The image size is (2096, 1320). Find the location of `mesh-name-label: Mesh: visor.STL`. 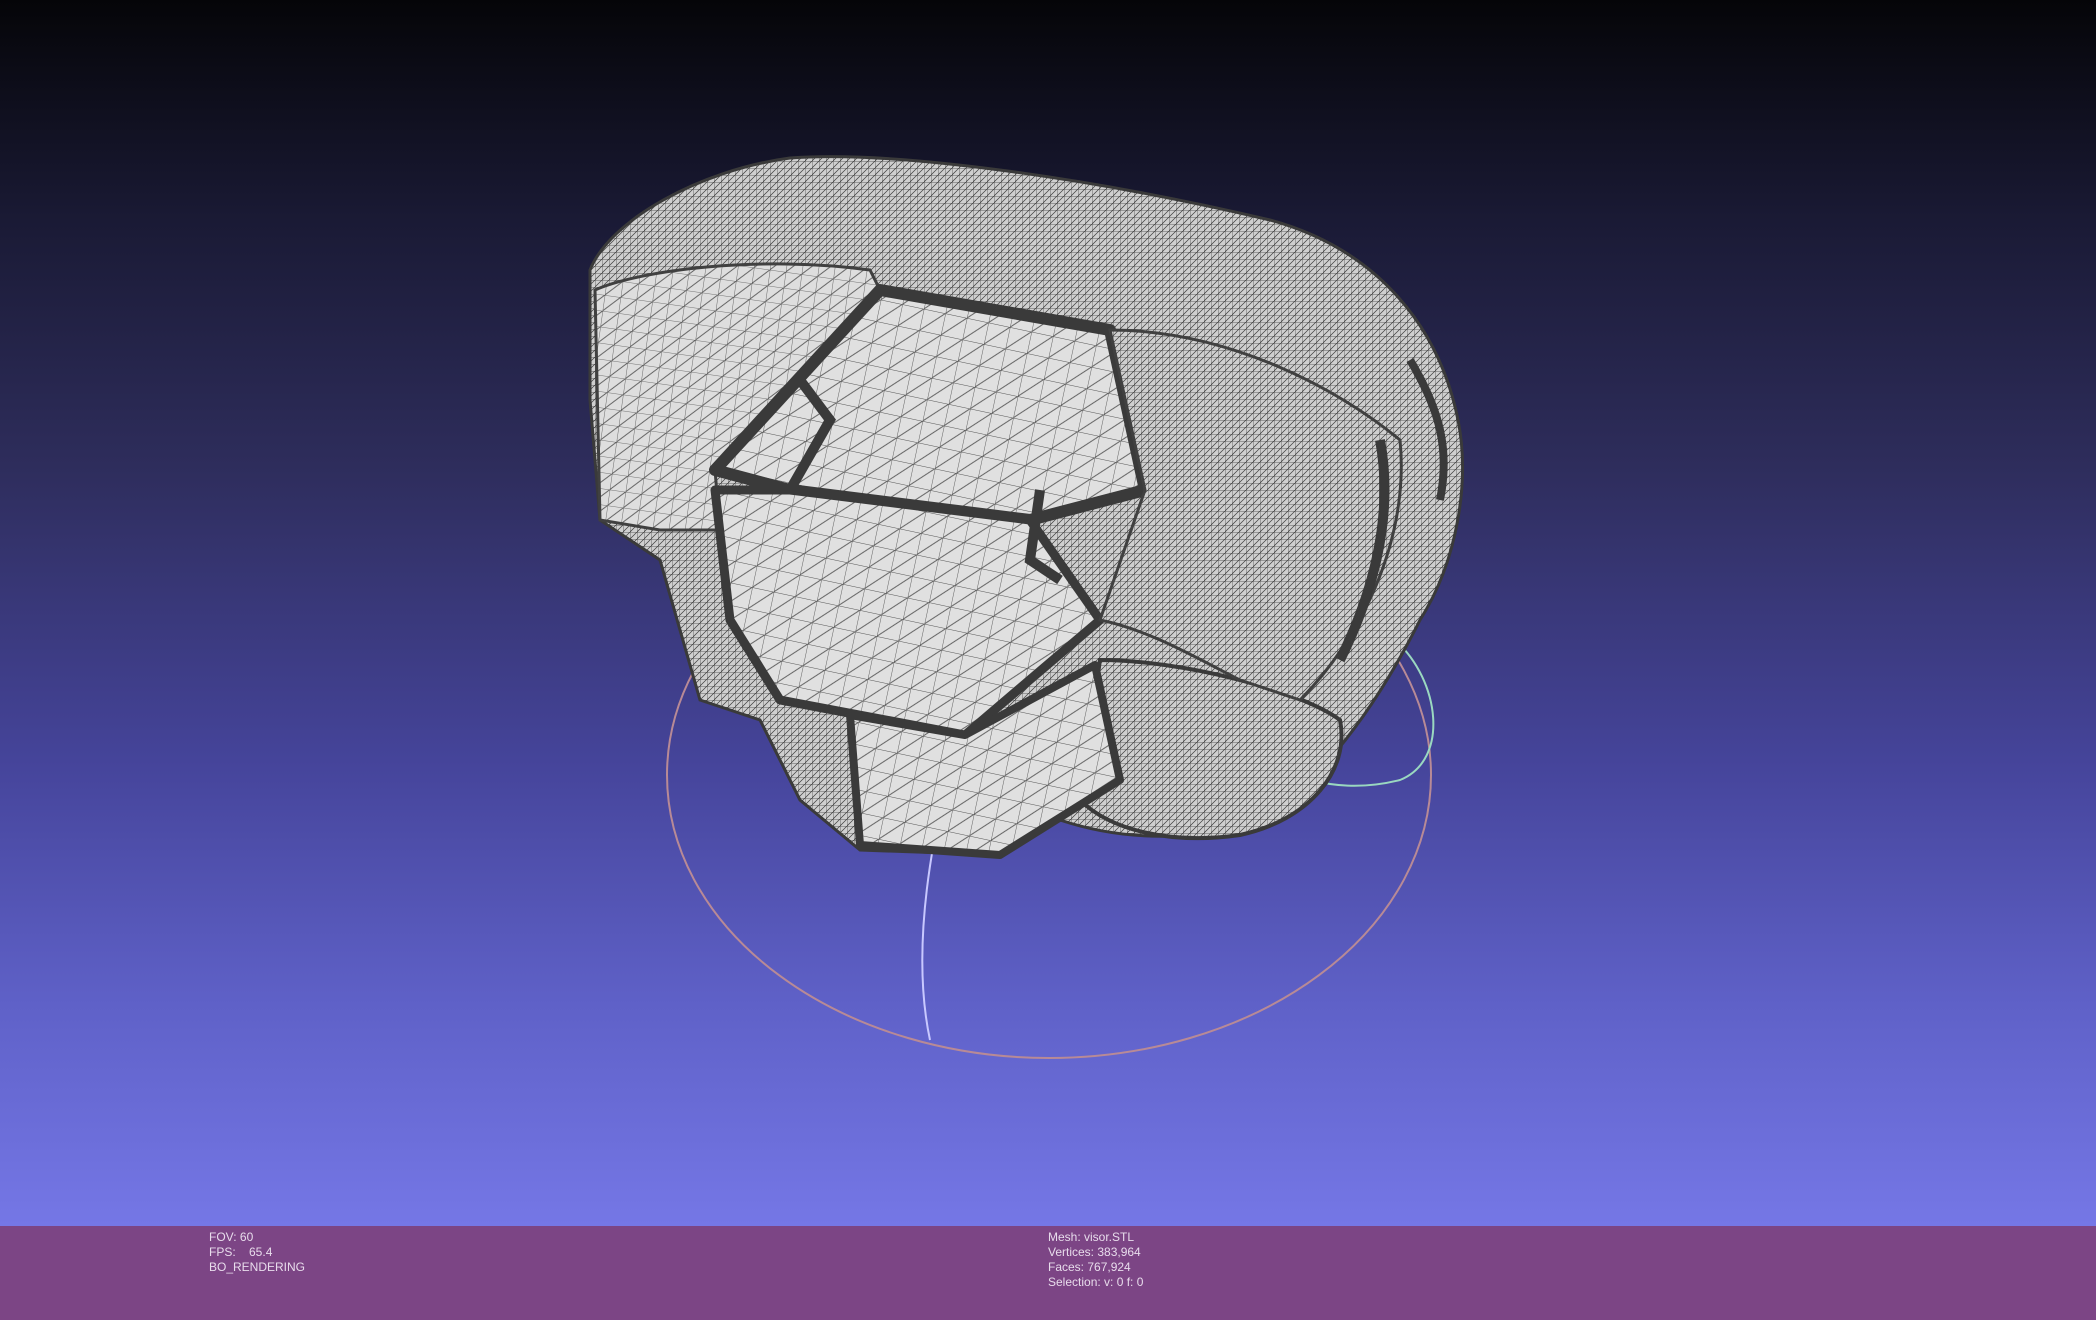

mesh-name-label: Mesh: visor.STL is located at coordinates (1091, 1237).